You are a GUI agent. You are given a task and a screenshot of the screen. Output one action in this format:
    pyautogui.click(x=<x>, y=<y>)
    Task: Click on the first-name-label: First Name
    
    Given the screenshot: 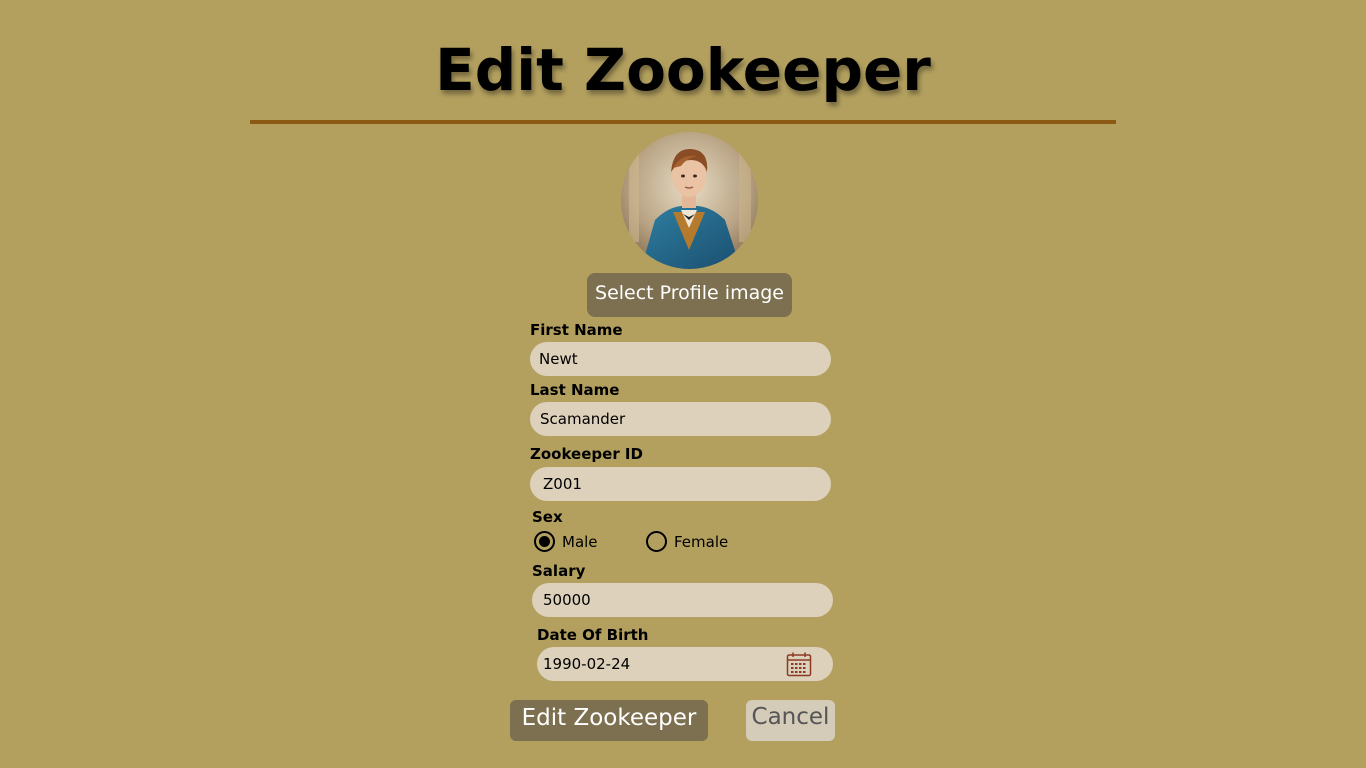 What is the action you would take?
    pyautogui.click(x=576, y=330)
    